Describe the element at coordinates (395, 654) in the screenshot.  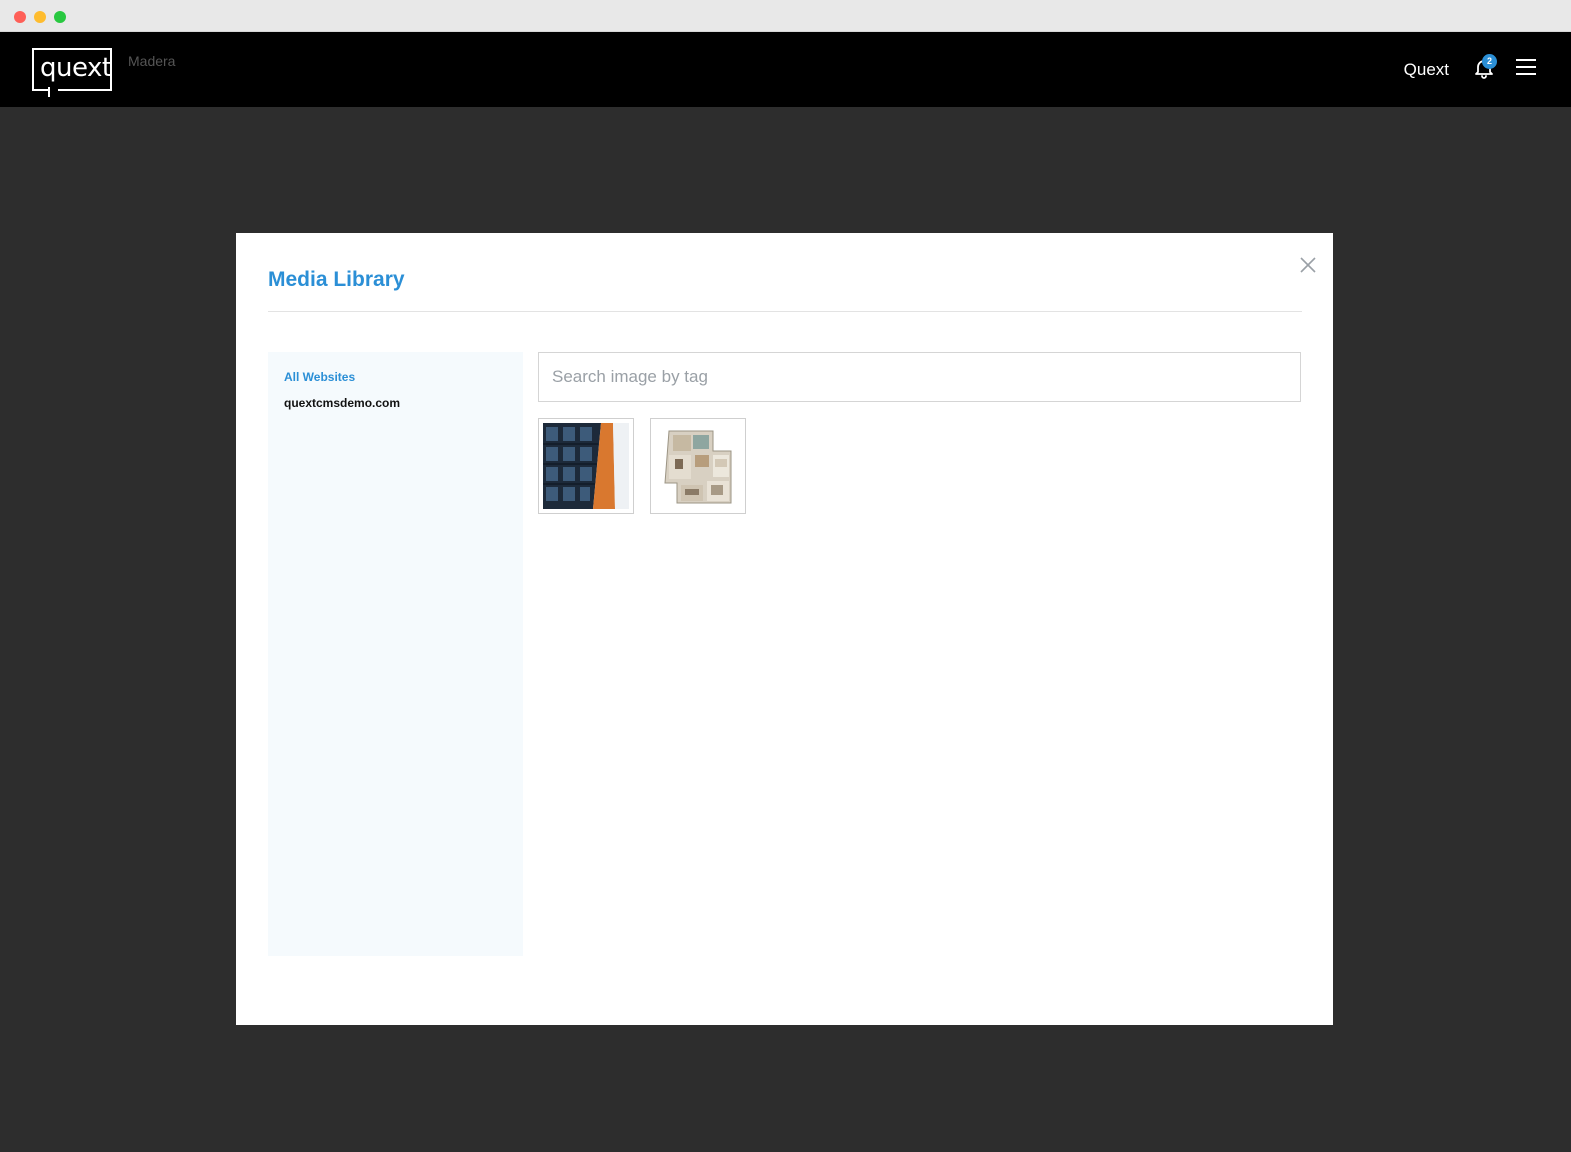
I see `website-filter-sidebar: All Websites quextcmsdemo.com` at that location.